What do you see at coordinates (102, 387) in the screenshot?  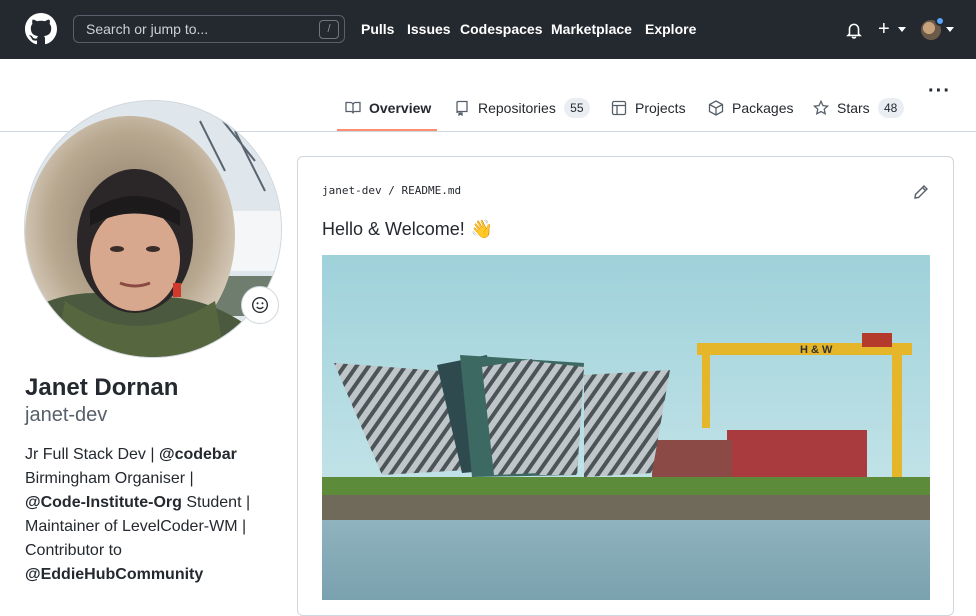 I see `profile-full-name: Janet Dornan` at bounding box center [102, 387].